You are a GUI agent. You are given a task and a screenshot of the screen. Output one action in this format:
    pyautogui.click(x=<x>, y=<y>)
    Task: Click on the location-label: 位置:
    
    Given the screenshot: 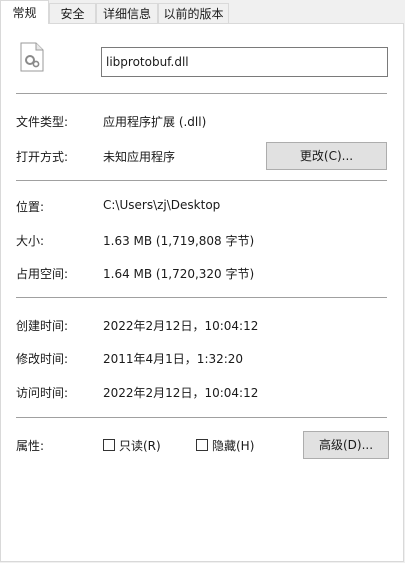 What is the action you would take?
    pyautogui.click(x=30, y=207)
    